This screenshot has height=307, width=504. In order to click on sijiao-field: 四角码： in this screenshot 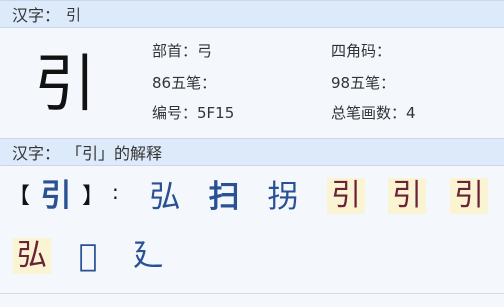, I will do `click(361, 51)`.